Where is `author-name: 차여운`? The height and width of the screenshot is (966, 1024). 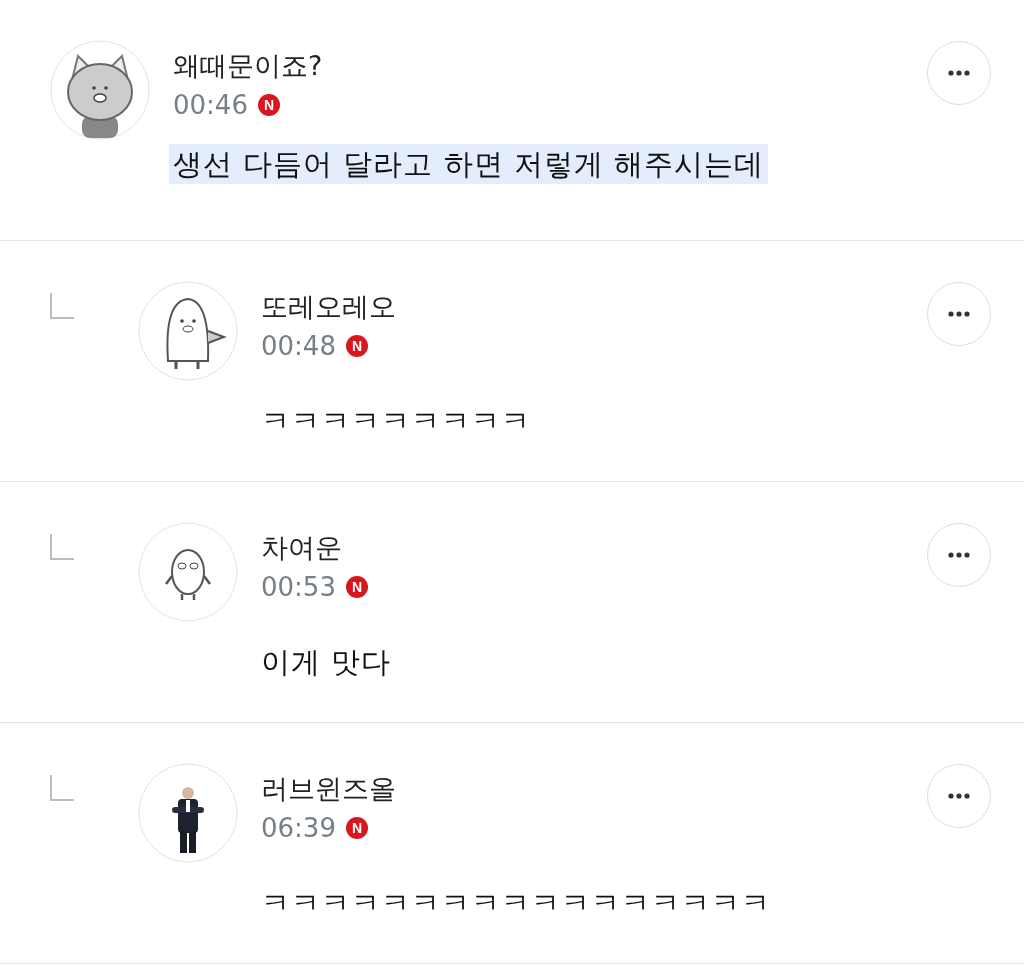
author-name: 차여운 is located at coordinates (301, 548).